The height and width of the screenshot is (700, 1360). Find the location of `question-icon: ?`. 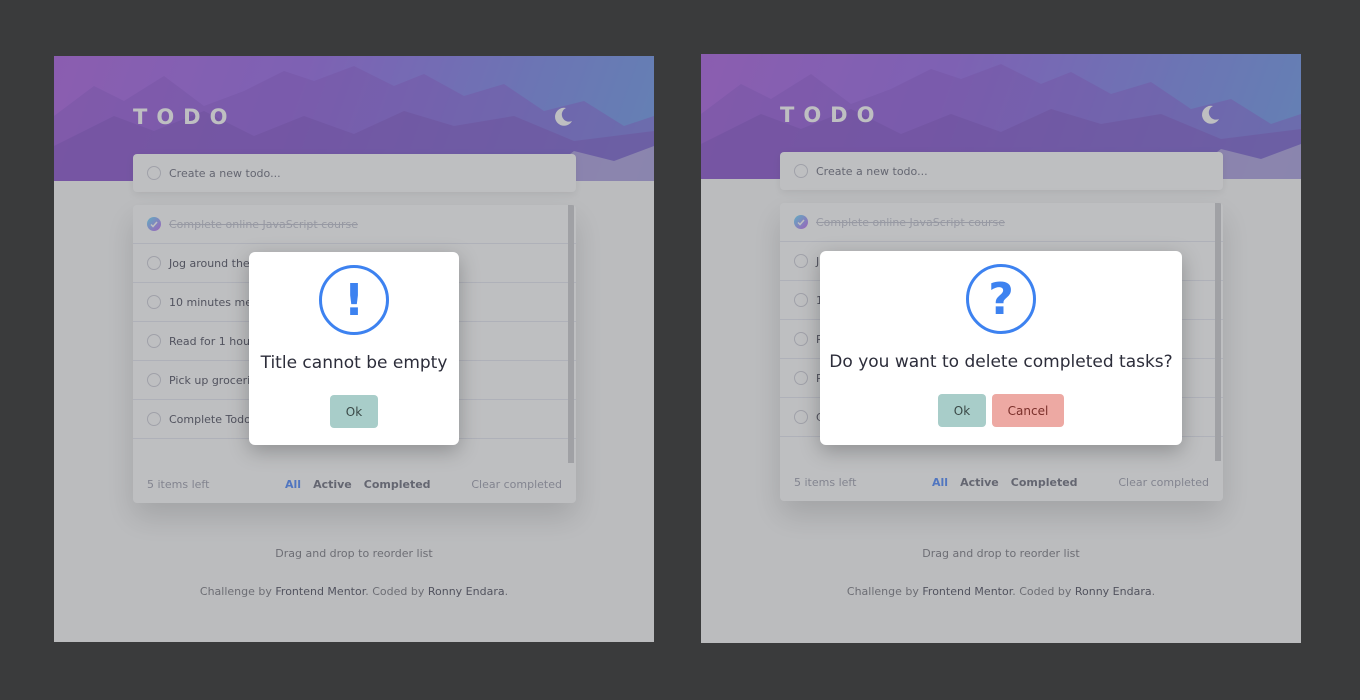

question-icon: ? is located at coordinates (1001, 299).